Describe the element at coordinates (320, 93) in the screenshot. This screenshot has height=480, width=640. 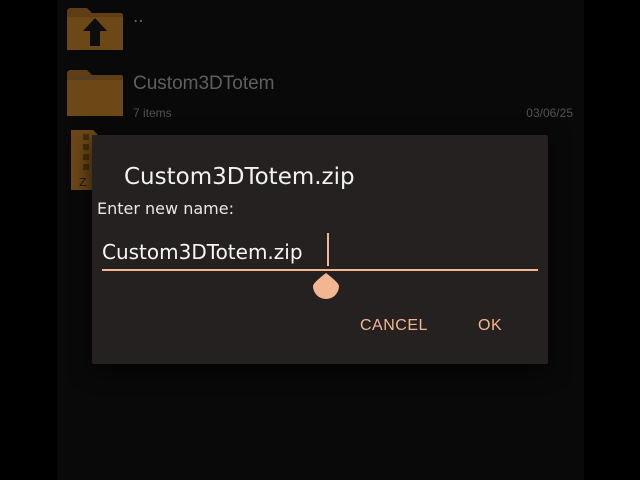
I see `list-item-folder: Custom3DTotem 7 items 03/06/25` at that location.